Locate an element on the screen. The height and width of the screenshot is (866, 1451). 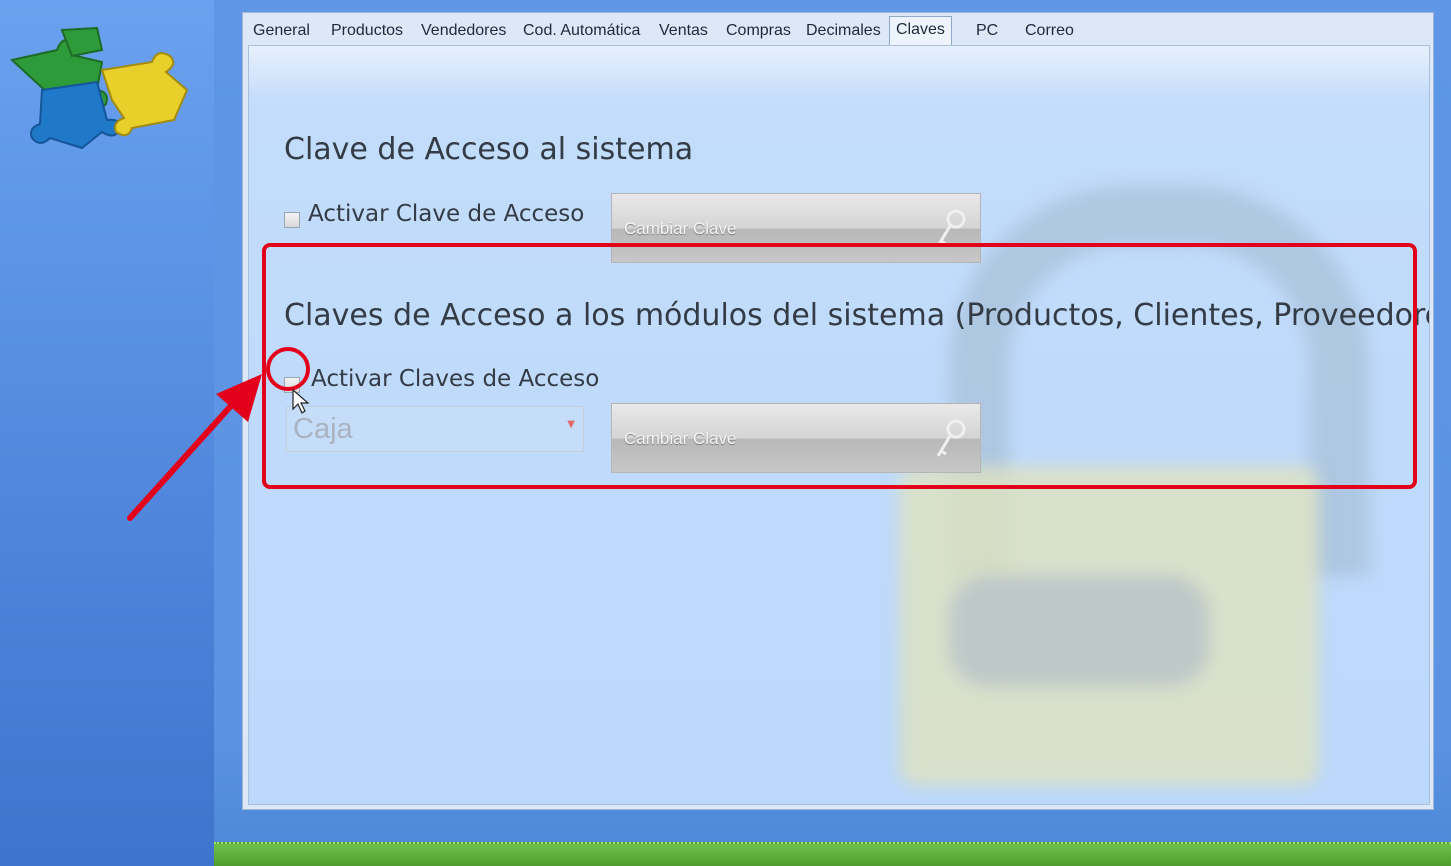
tab-vendedores: Vendedores is located at coordinates (463, 31).